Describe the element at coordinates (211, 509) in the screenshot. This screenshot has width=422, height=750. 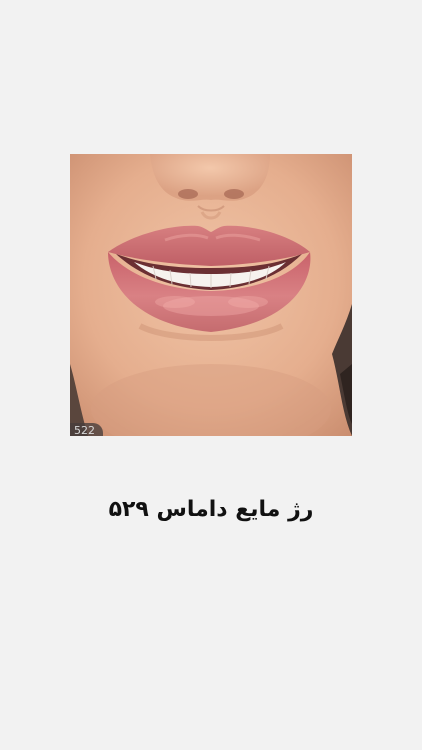
I see `product-caption: رژ مایع داماس ۵۲۹` at that location.